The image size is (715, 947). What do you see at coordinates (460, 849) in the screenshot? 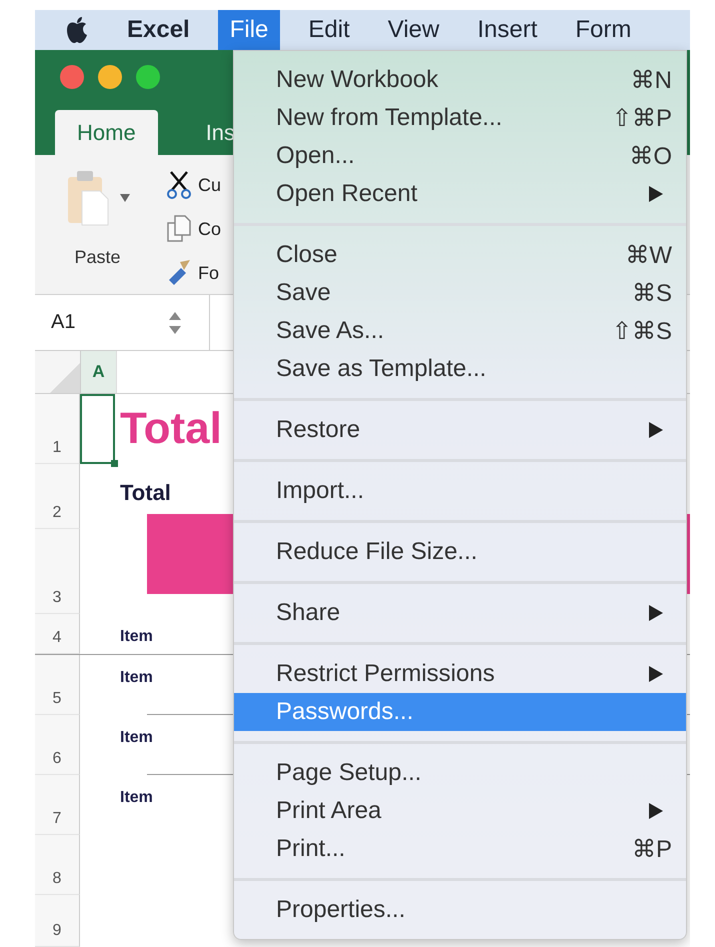
I see `menu-item: Print... ⌘P` at bounding box center [460, 849].